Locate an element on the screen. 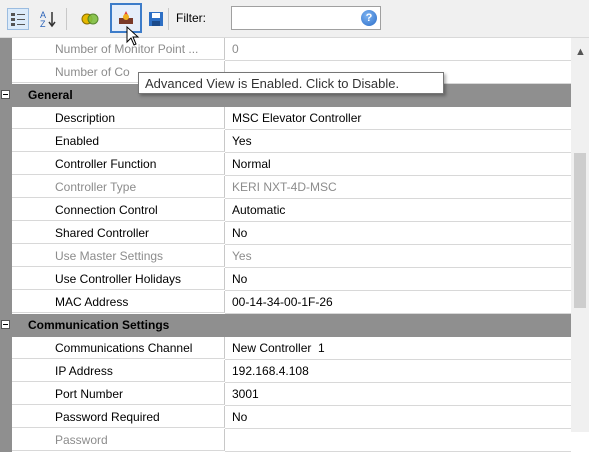  property-name: Port Number is located at coordinates (118, 394).